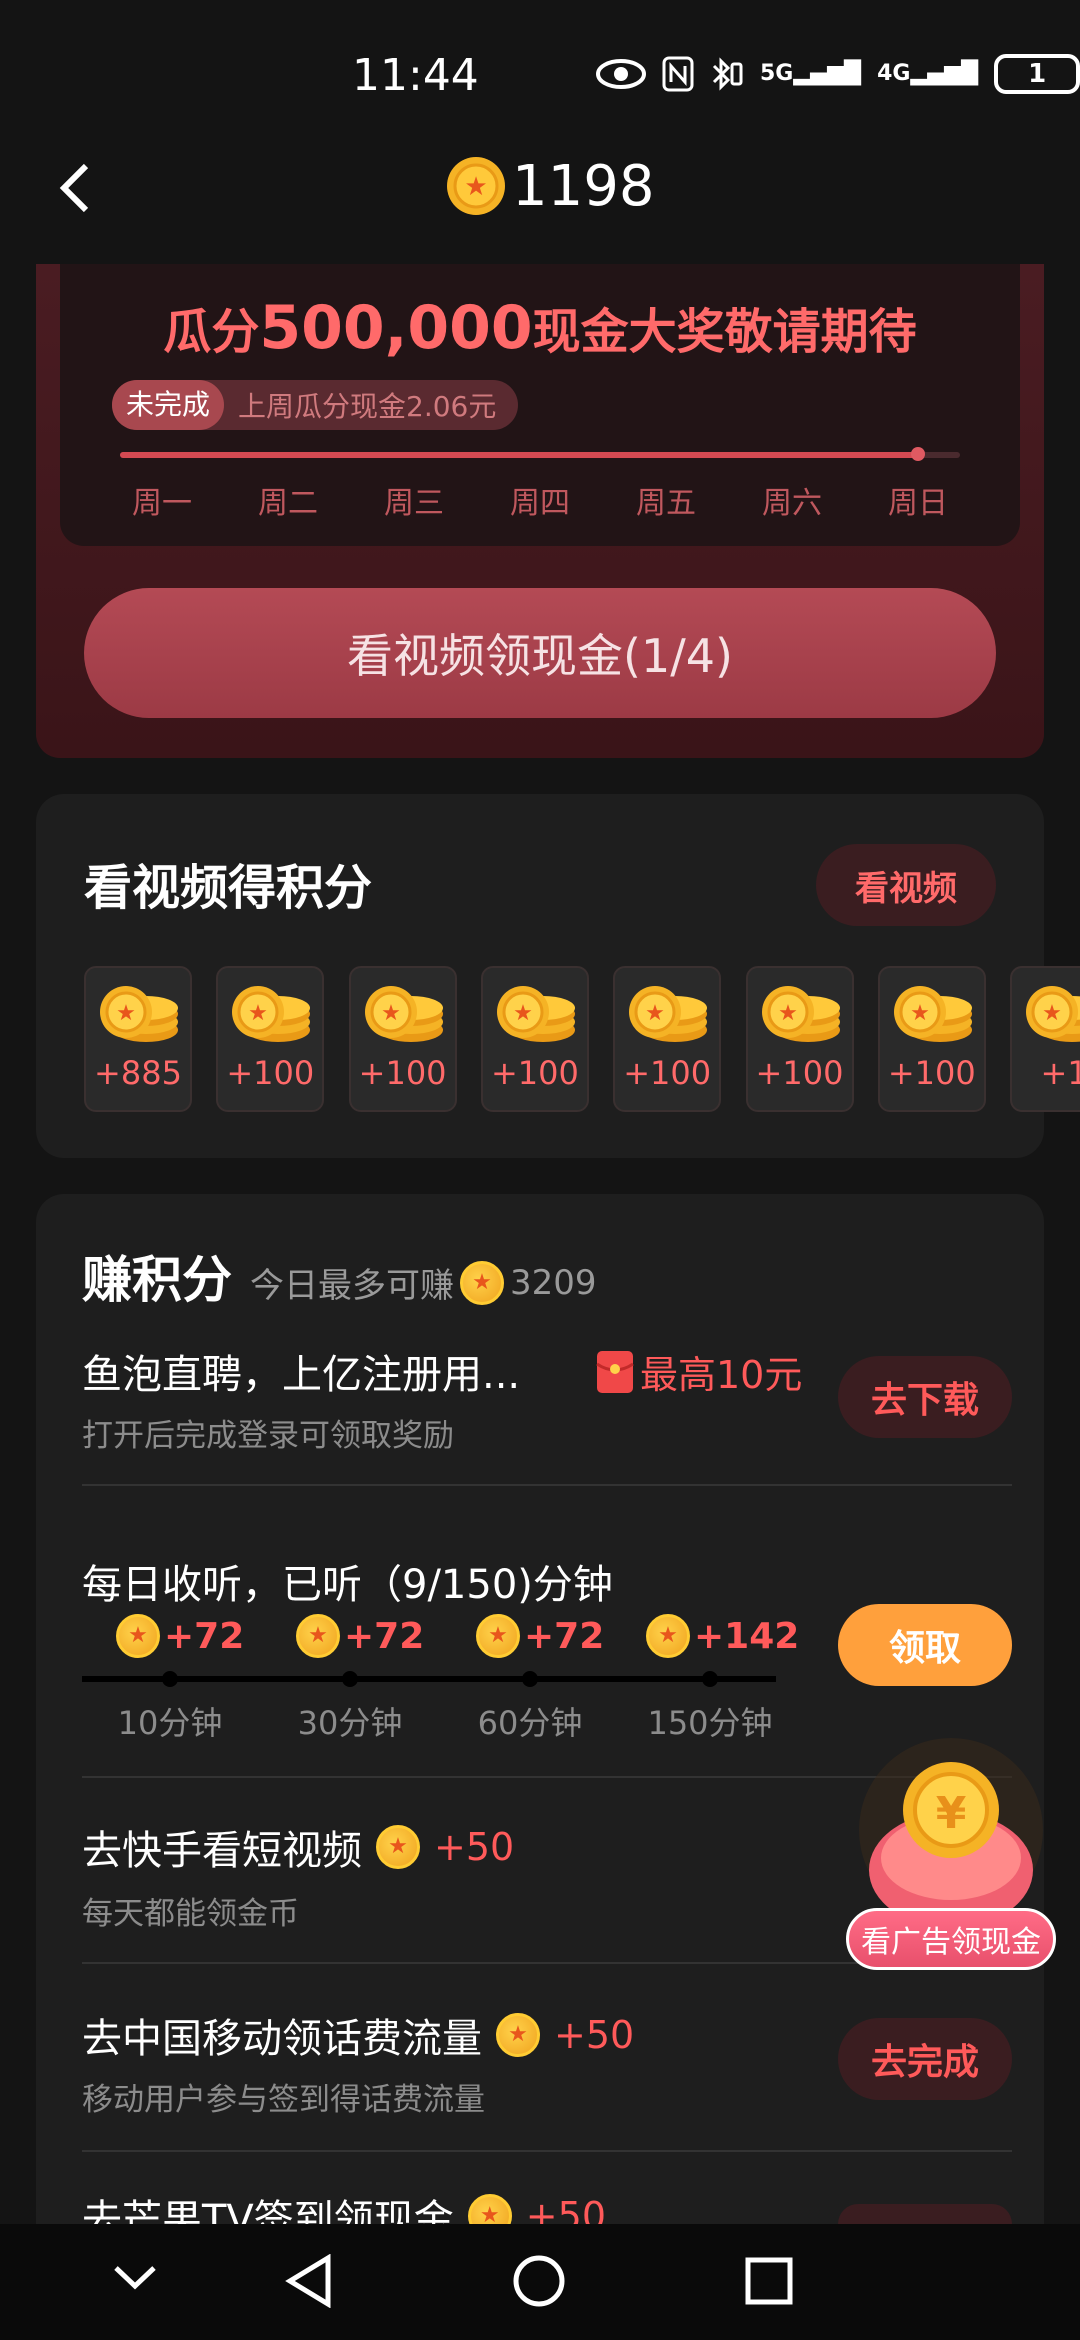  Describe the element at coordinates (951, 1813) in the screenshot. I see `yen-symbol: ¥` at that location.